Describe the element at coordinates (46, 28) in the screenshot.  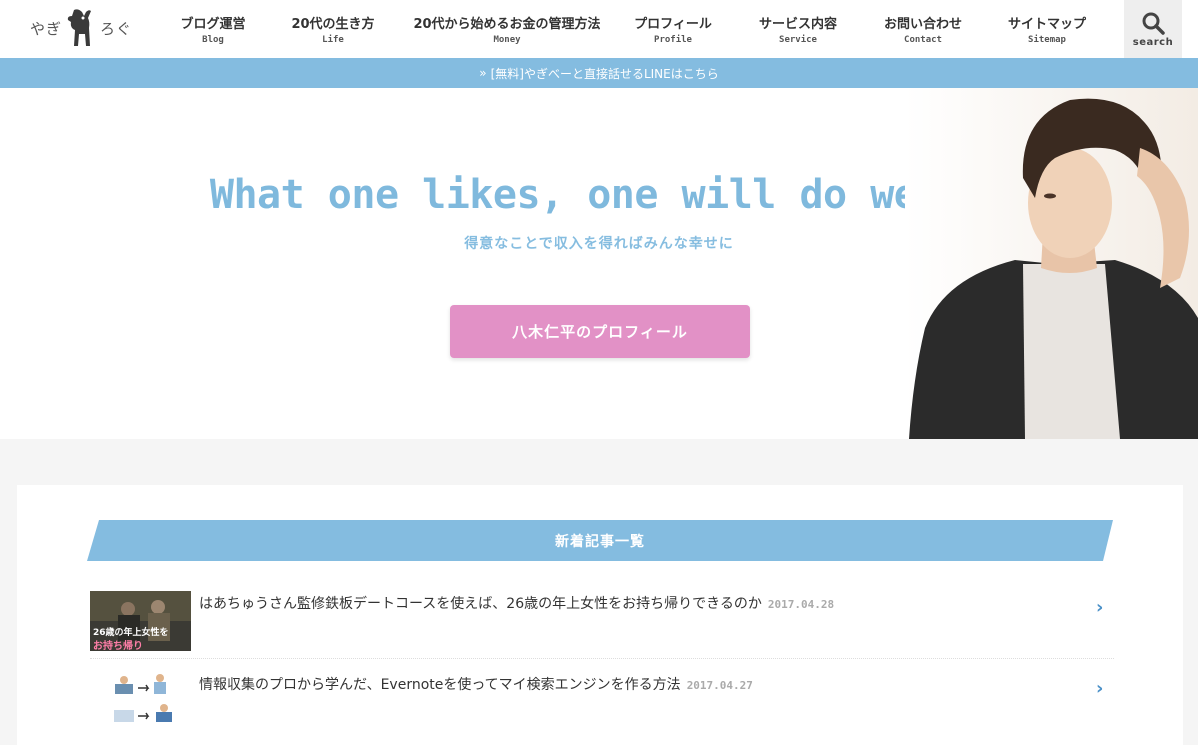
I see `logo-text-left: やぎ` at that location.